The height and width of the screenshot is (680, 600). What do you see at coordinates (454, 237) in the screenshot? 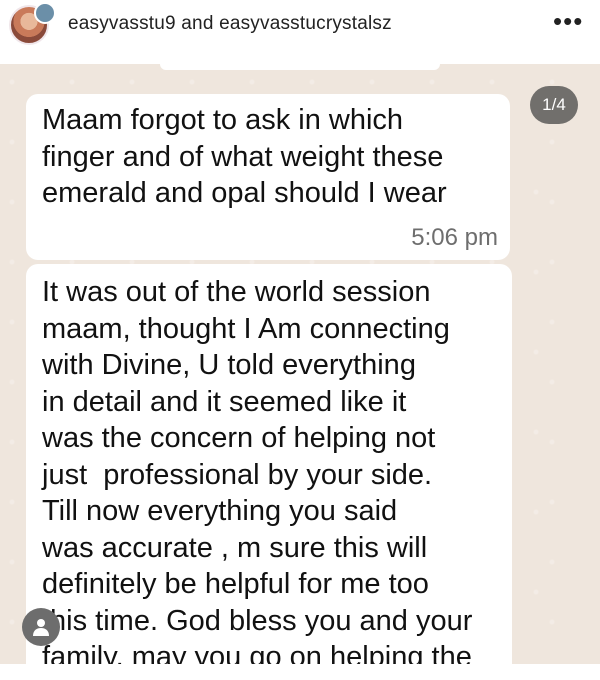
I see `message-timestamp: 5:06 pm` at bounding box center [454, 237].